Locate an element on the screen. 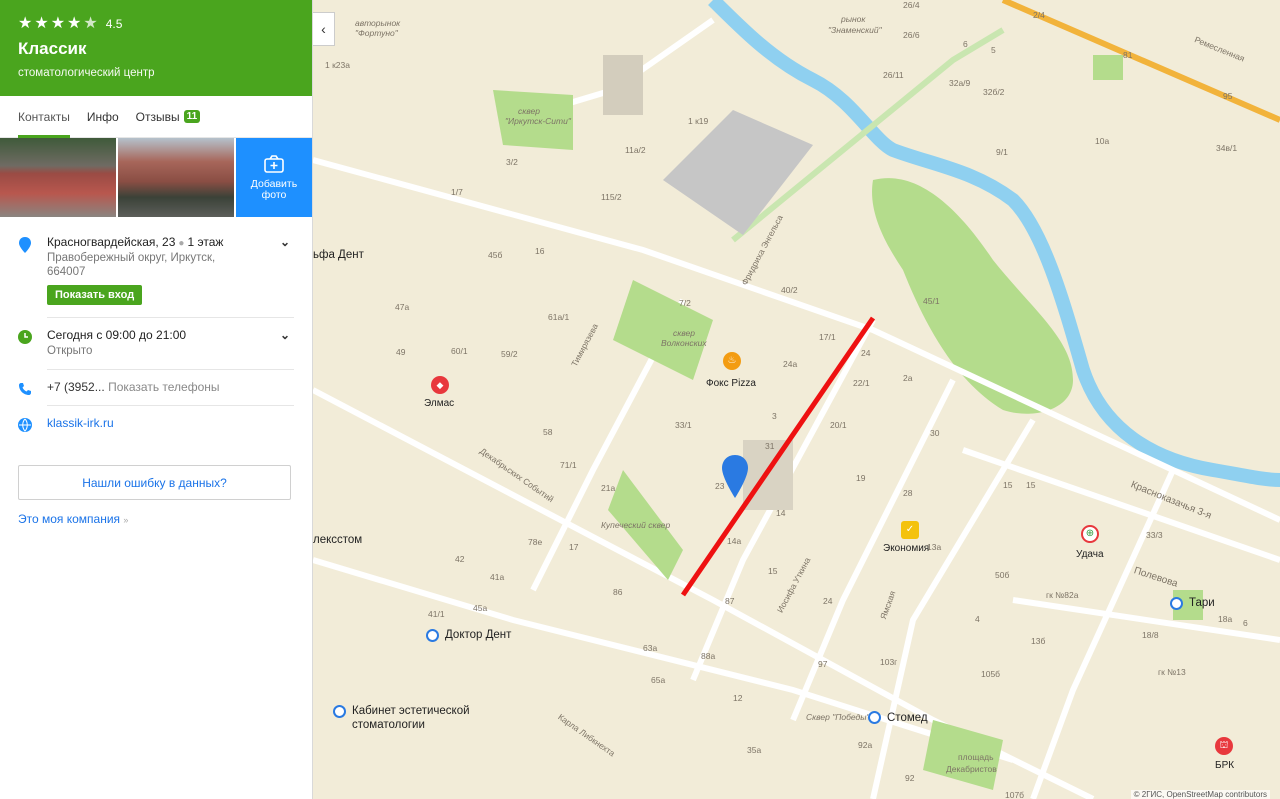 This screenshot has width=1280, height=799. house-number: 2а is located at coordinates (908, 378).